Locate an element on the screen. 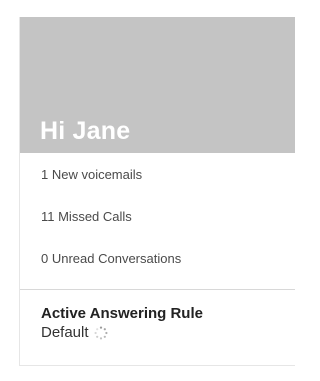  answering-rule-section: Active Answering Rule Default is located at coordinates (122, 323).